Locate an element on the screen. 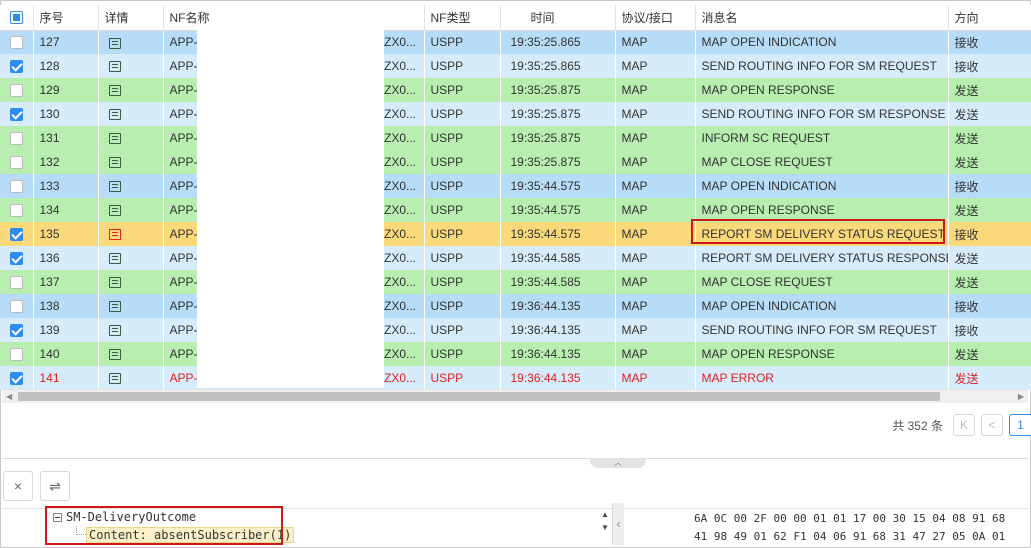 Image resolution: width=1031 pixels, height=548 pixels. close-button: × is located at coordinates (18, 486).